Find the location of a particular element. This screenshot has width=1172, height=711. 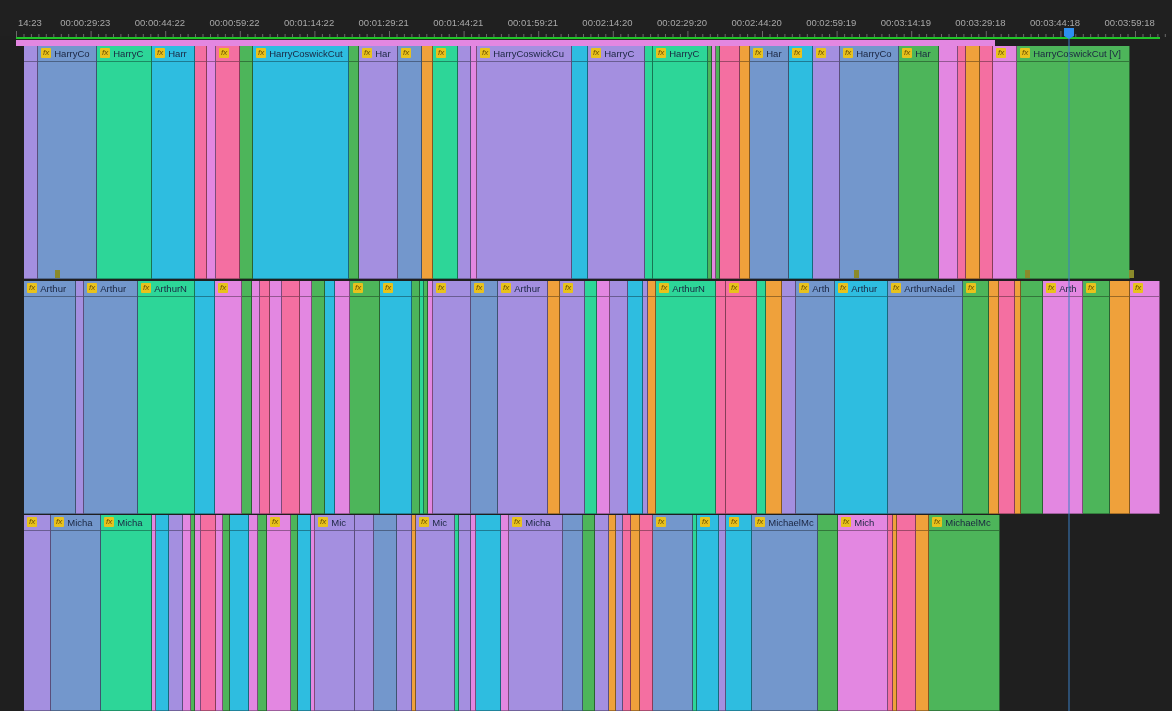

timeline-clip: fx HarryCoswickCu is located at coordinates (524, 162).